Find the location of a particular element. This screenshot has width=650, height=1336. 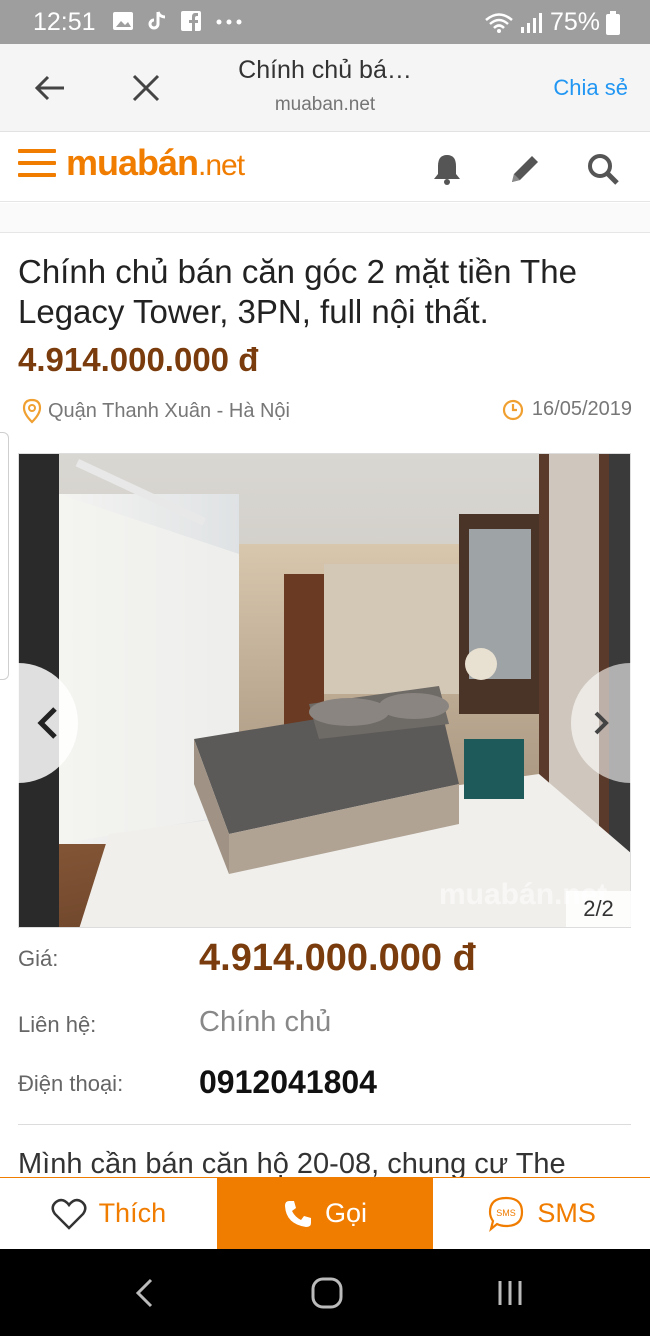

sms-button: SMS SMS is located at coordinates (541, 1213).